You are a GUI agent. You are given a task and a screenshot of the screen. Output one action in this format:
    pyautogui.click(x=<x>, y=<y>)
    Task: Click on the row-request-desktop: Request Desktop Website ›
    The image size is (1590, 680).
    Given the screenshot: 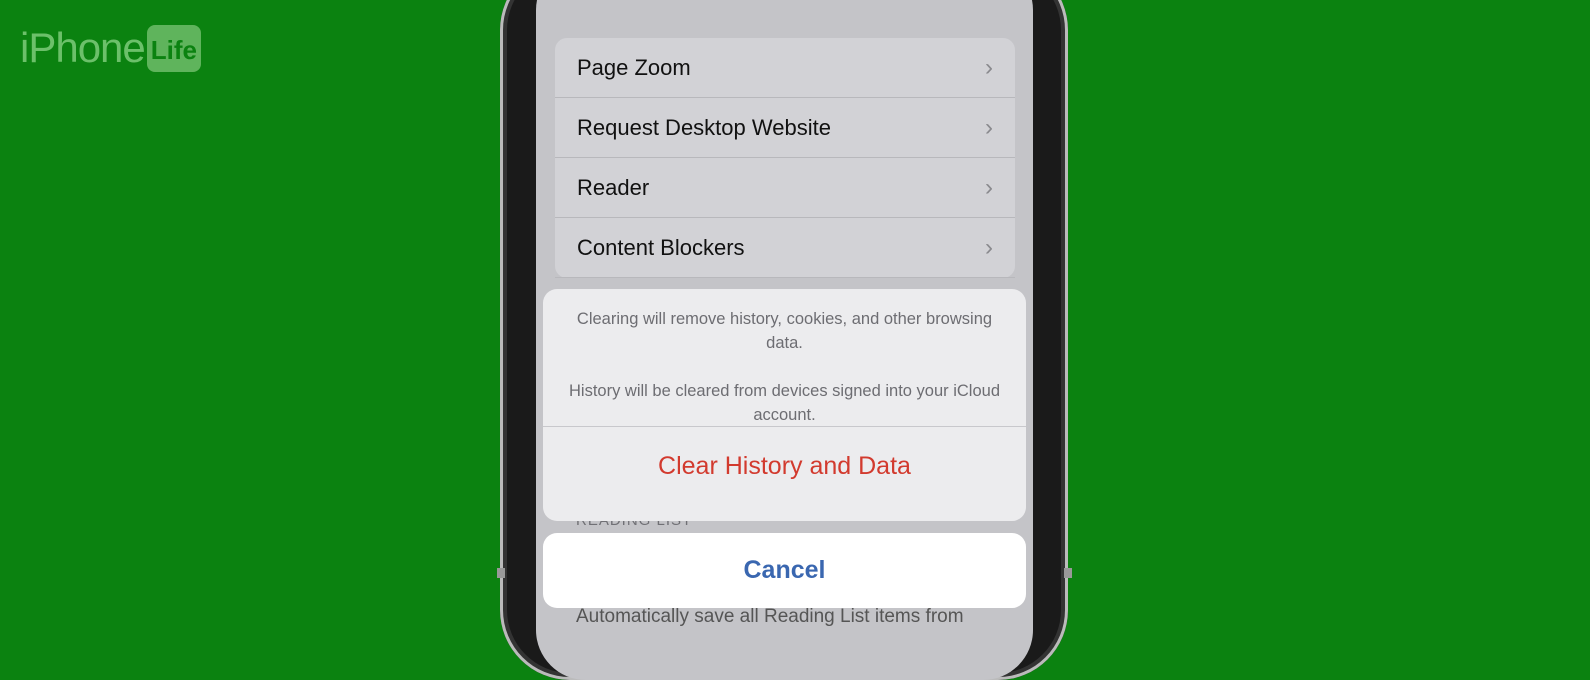 What is the action you would take?
    pyautogui.click(x=785, y=128)
    